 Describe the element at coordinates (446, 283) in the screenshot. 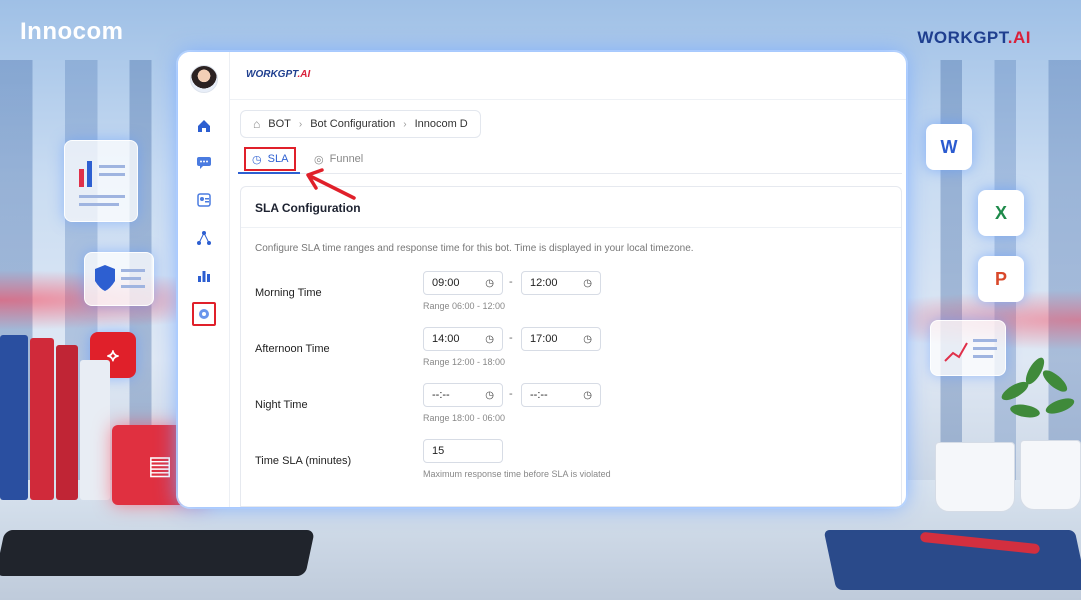

I see `morning-start-value: 09:00` at that location.